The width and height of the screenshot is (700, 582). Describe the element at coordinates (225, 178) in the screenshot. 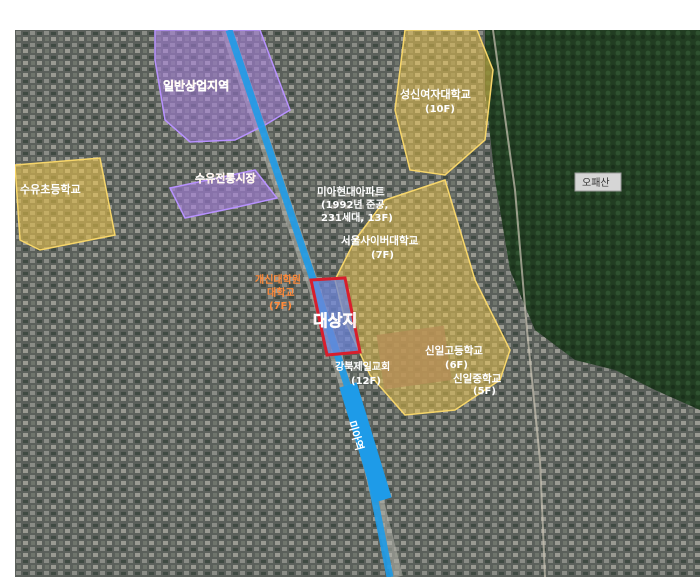

I see `market-label: 수유전통시장` at that location.